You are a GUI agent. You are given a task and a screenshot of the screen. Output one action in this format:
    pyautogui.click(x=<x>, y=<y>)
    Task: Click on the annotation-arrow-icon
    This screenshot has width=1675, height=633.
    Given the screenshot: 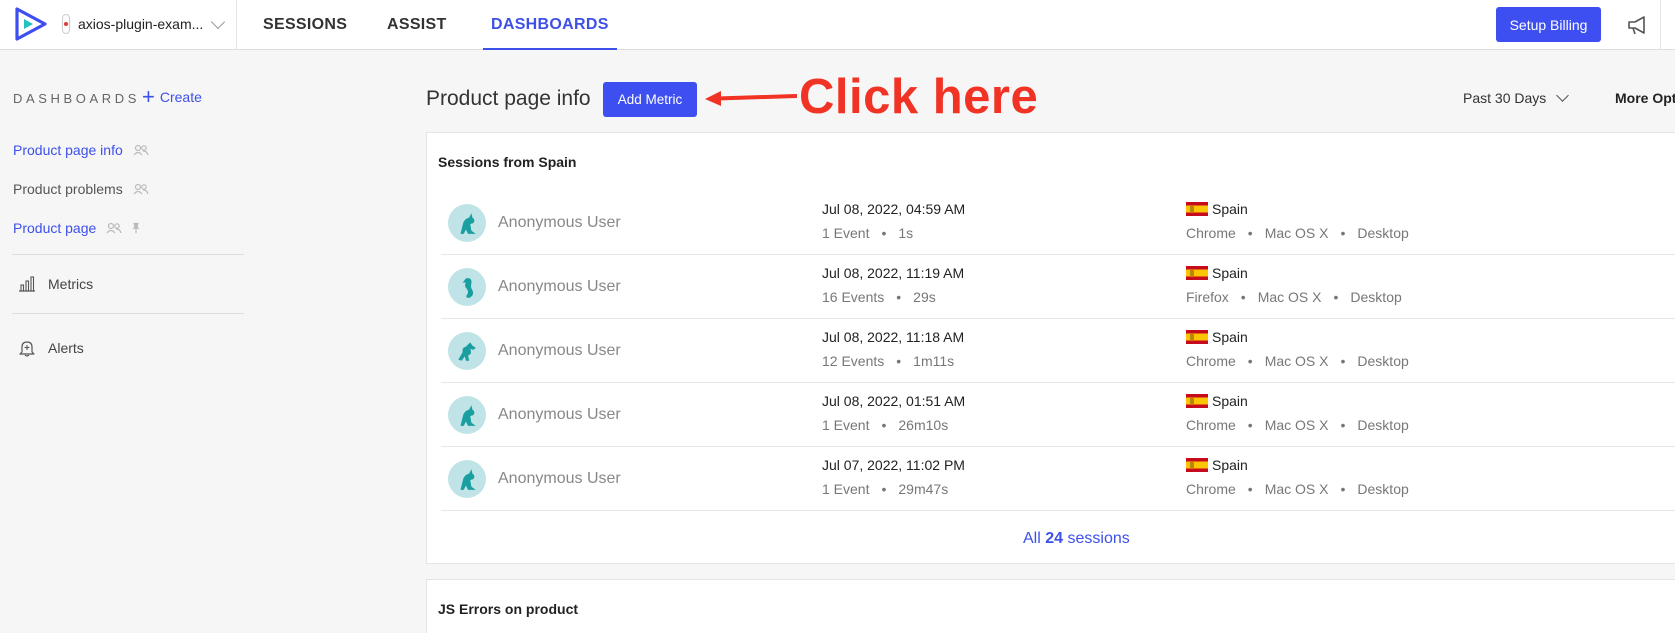 What is the action you would take?
    pyautogui.click(x=751, y=98)
    